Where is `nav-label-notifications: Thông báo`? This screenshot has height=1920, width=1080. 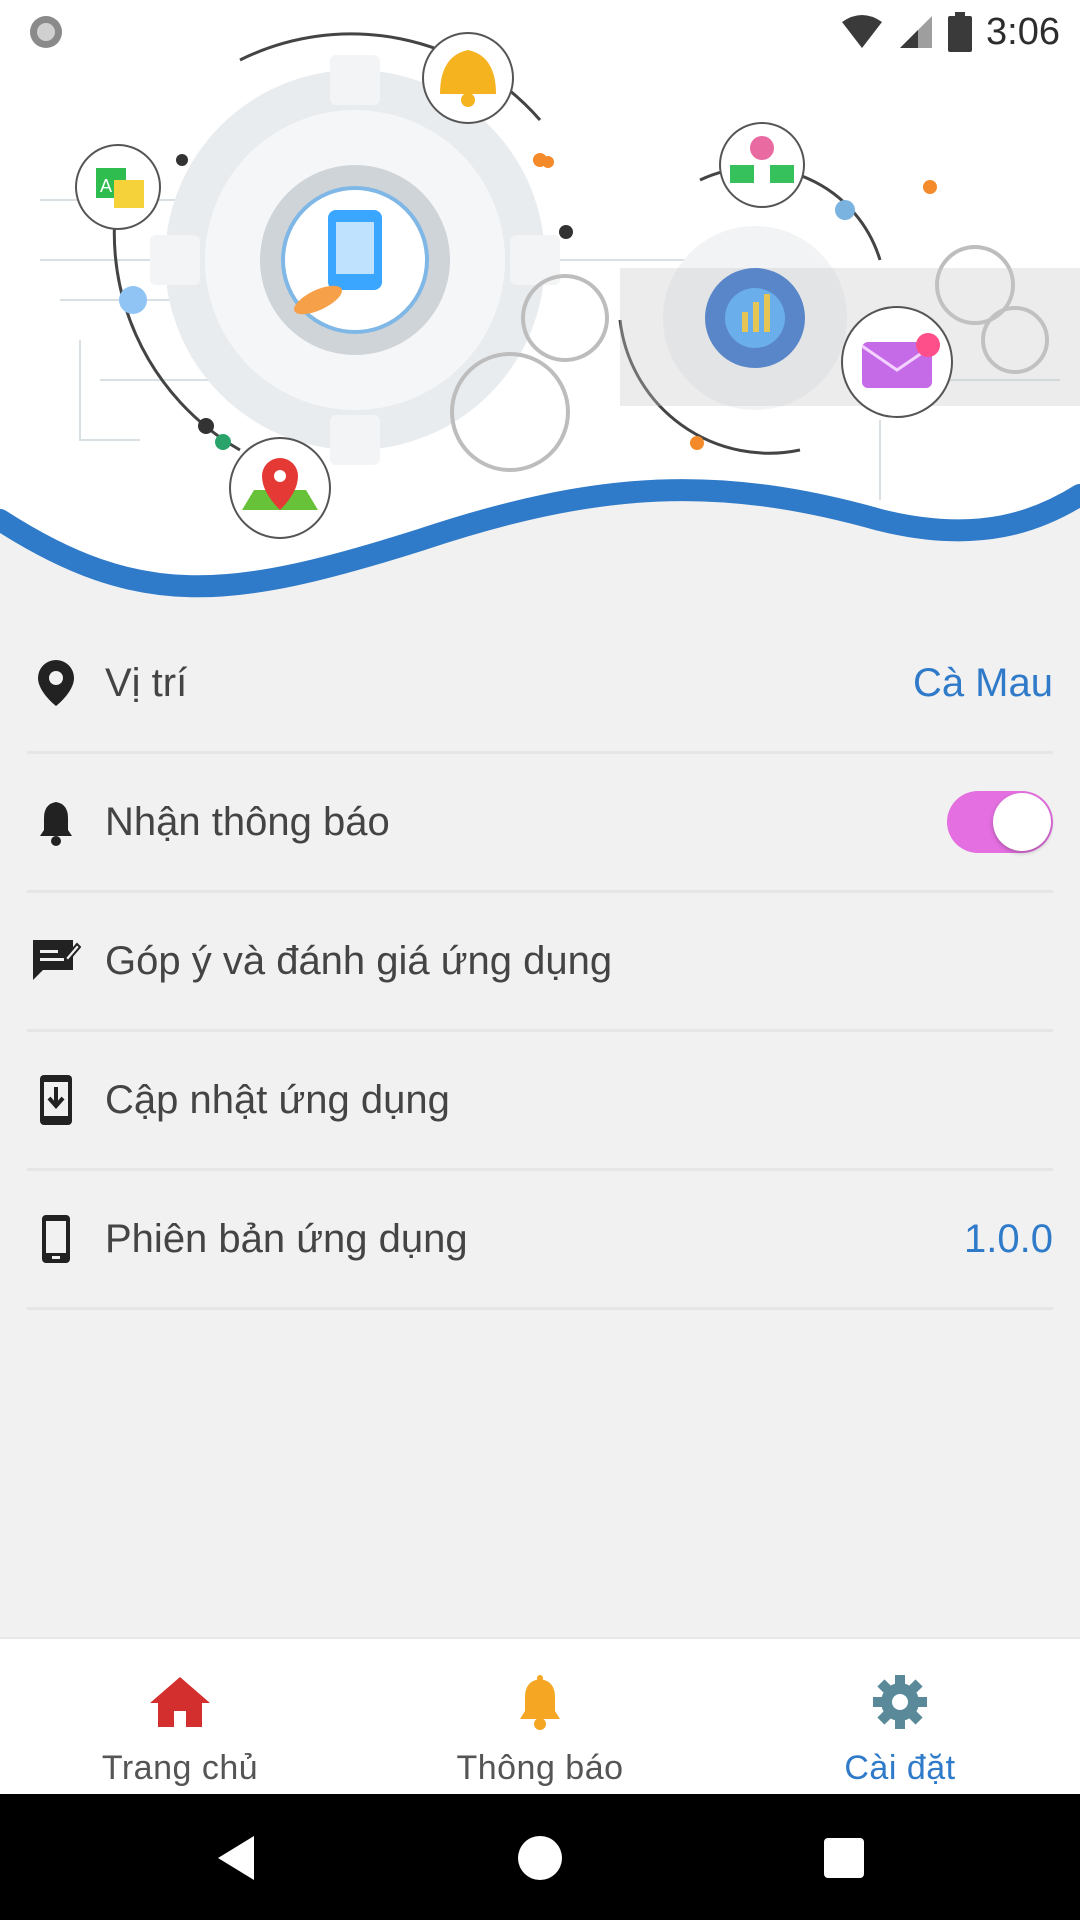 nav-label-notifications: Thông báo is located at coordinates (540, 1768).